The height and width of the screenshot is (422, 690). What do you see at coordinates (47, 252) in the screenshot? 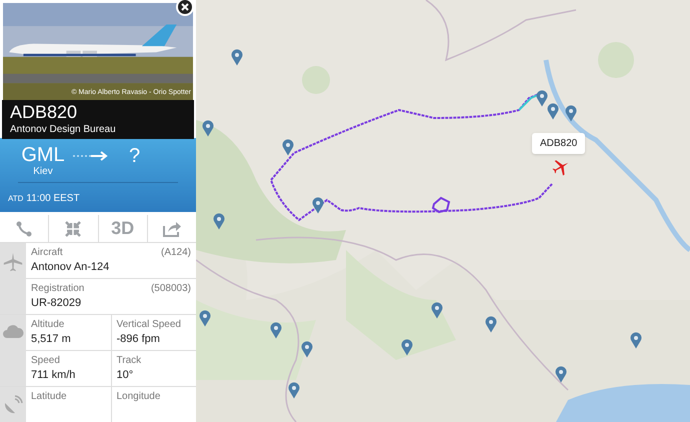
I see `detail-label: Aircraft` at bounding box center [47, 252].